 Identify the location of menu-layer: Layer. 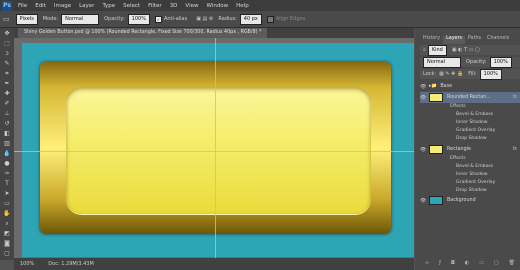
(86, 6).